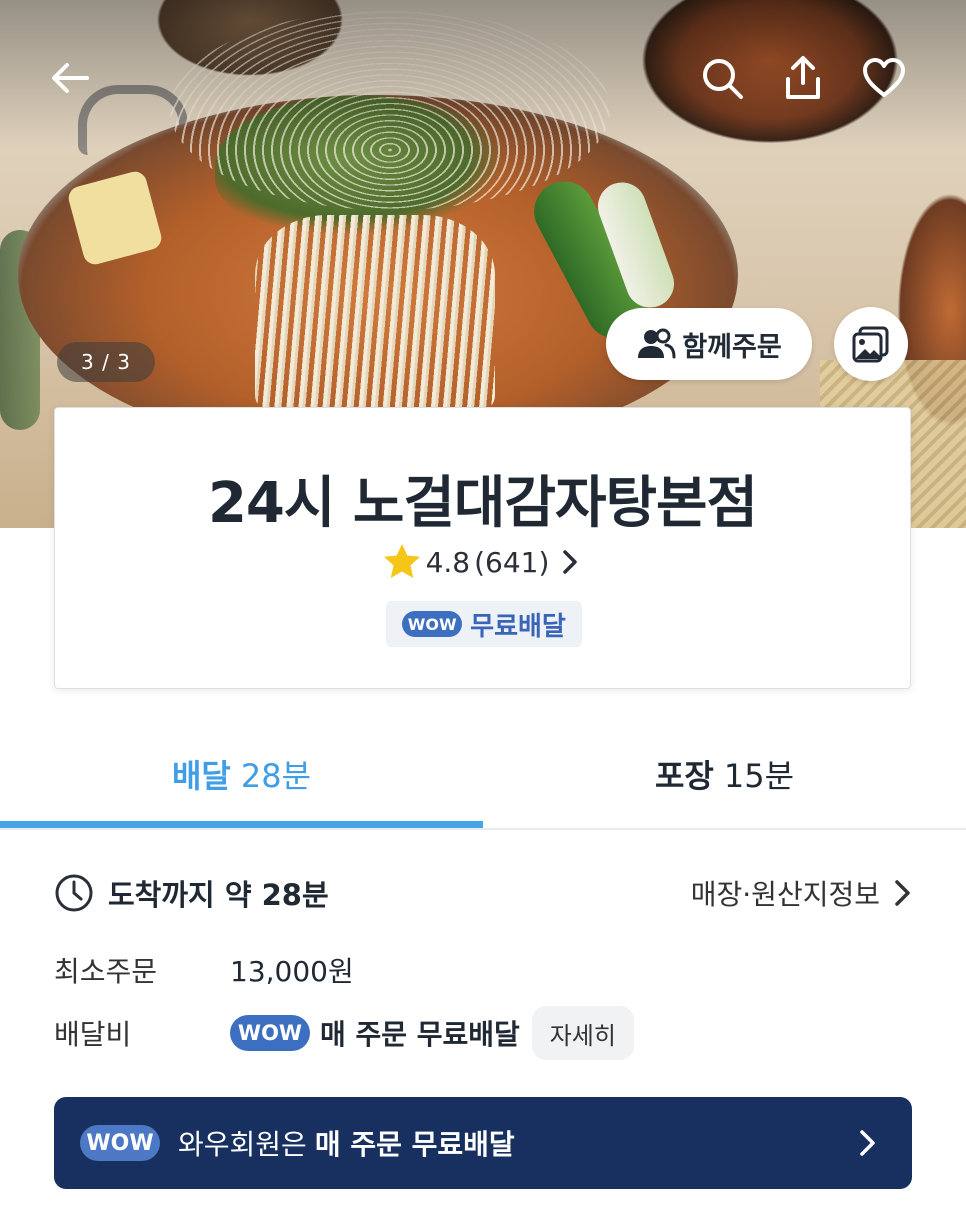 The width and height of the screenshot is (966, 1207). What do you see at coordinates (684, 776) in the screenshot?
I see `tab-pickup-label: 포장` at bounding box center [684, 776].